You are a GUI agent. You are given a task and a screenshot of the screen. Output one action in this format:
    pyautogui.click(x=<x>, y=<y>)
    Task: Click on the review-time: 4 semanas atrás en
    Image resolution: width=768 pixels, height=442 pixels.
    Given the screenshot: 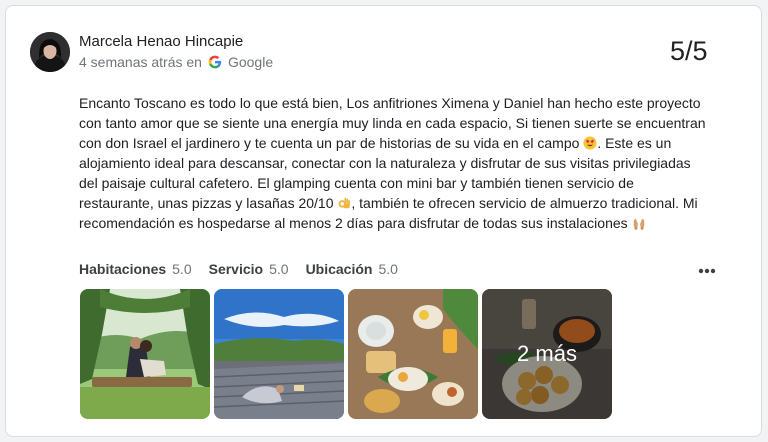 What is the action you would take?
    pyautogui.click(x=140, y=62)
    